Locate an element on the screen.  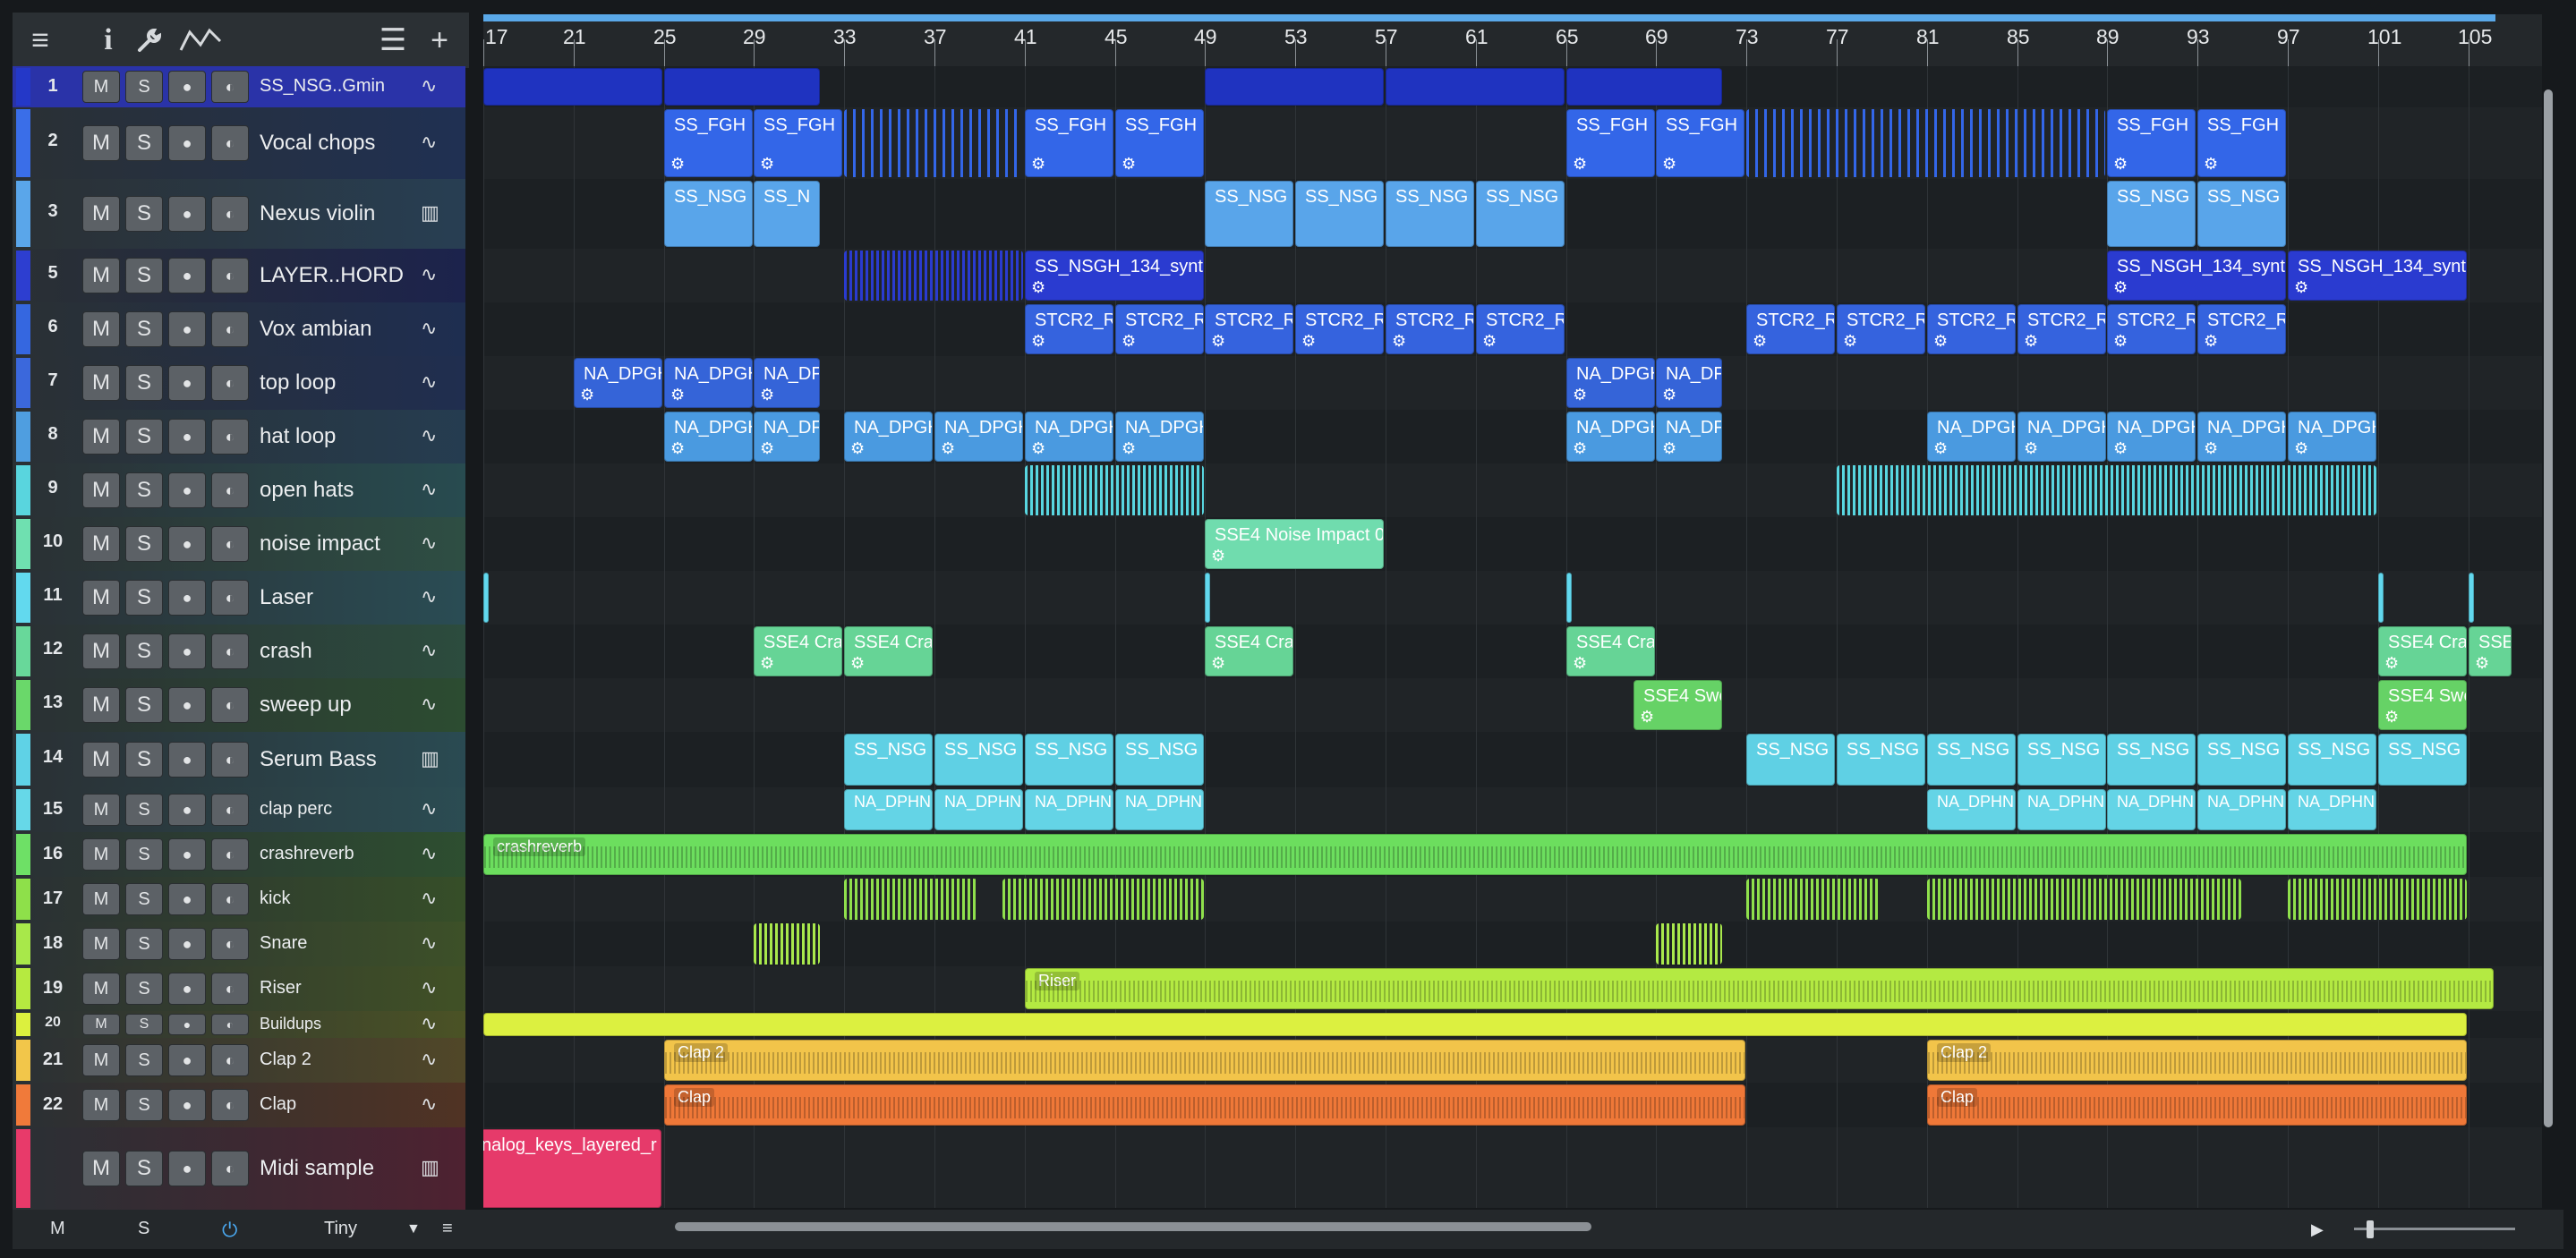
track-name: Vox ambian is located at coordinates (315, 329).